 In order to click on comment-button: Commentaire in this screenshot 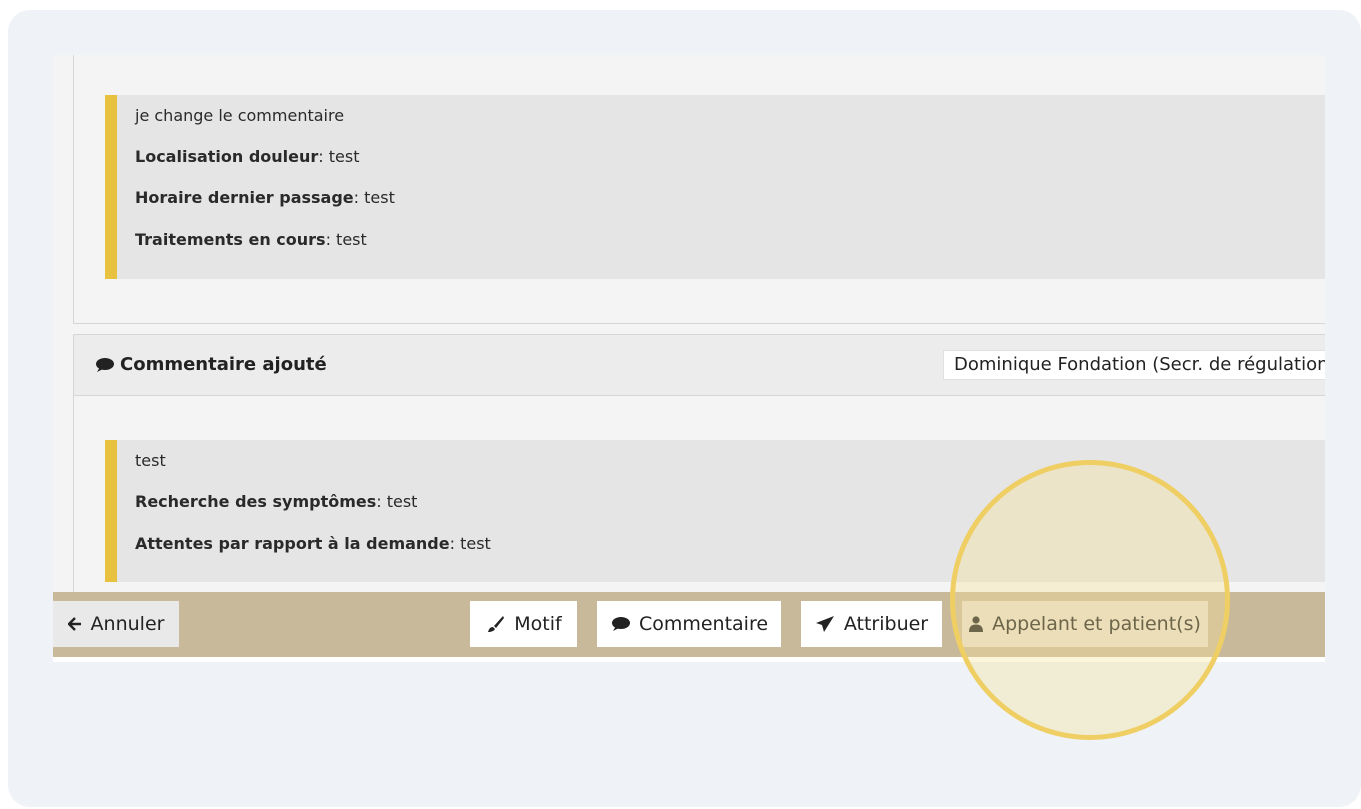, I will do `click(689, 624)`.